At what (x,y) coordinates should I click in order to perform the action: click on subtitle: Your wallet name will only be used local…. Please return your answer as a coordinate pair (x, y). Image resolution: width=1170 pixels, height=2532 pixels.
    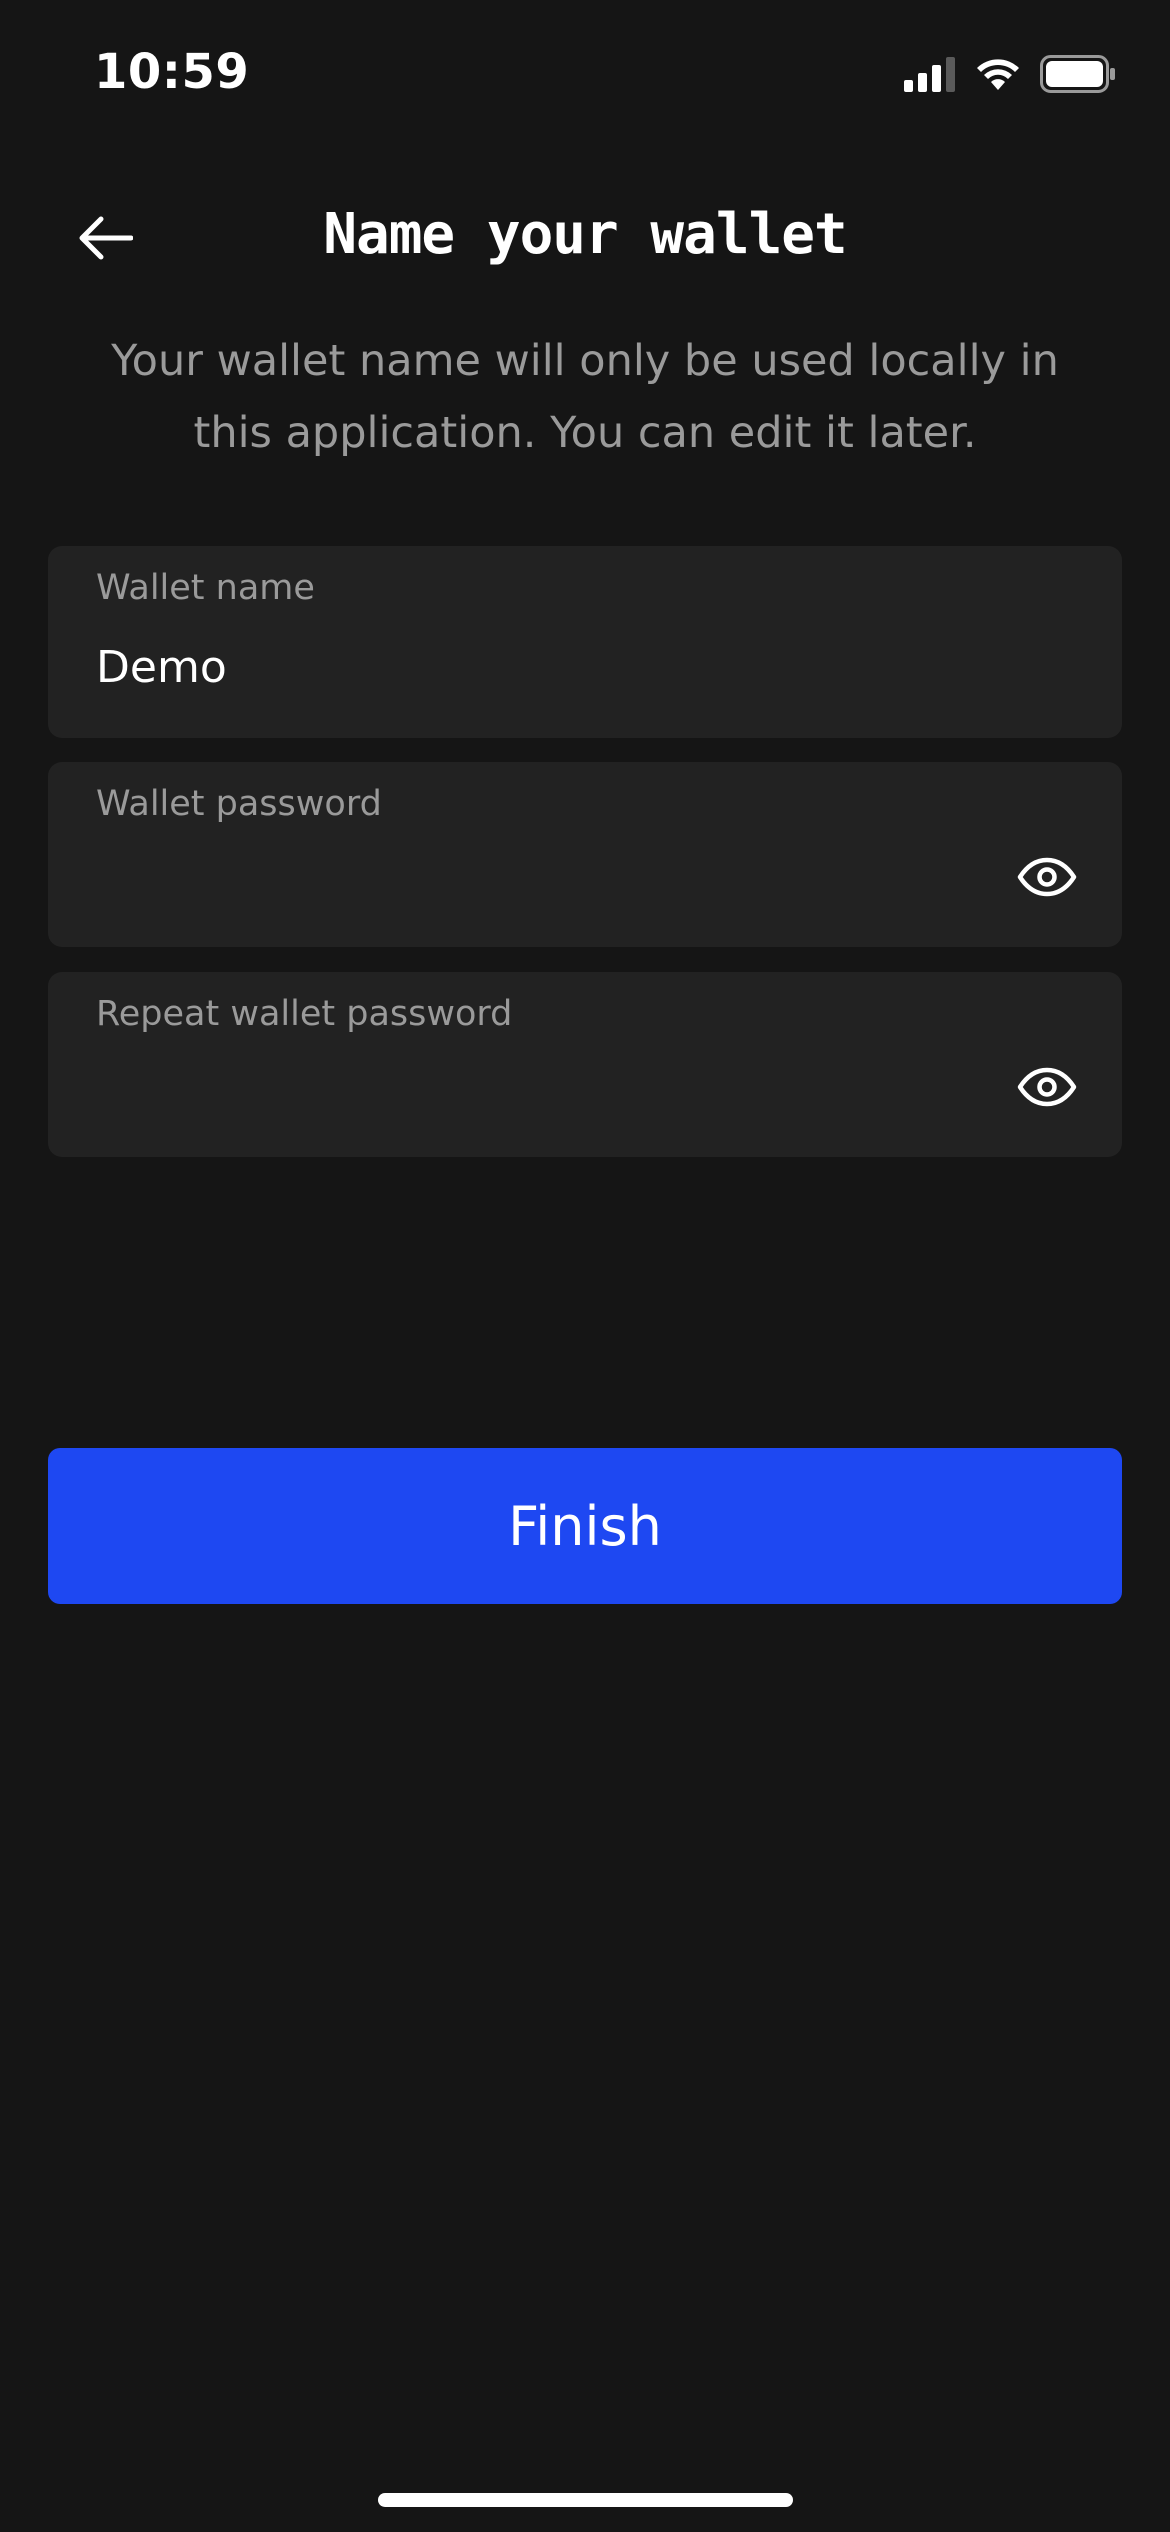
    Looking at the image, I should click on (585, 397).